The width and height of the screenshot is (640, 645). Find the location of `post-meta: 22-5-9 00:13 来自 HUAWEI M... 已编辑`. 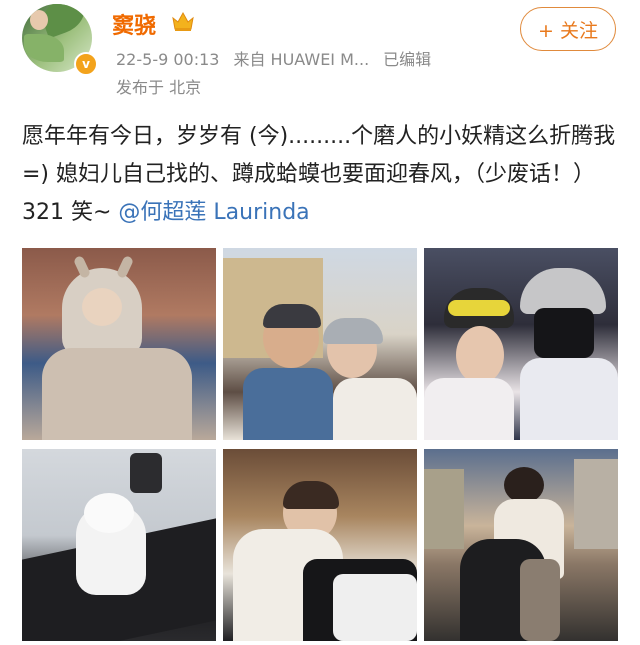

post-meta: 22-5-9 00:13 来自 HUAWEI M... 已编辑 is located at coordinates (280, 58).